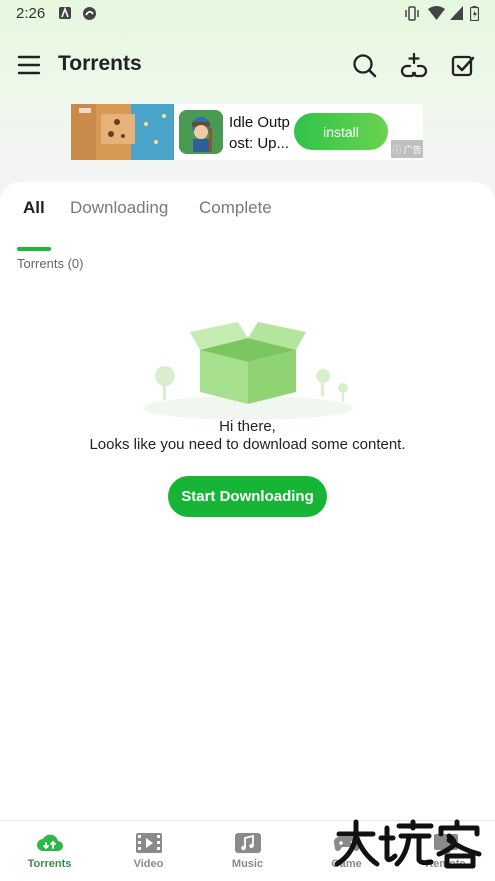 The image size is (495, 881). Describe the element at coordinates (235, 208) in the screenshot. I see `tab-complete: Complete` at that location.